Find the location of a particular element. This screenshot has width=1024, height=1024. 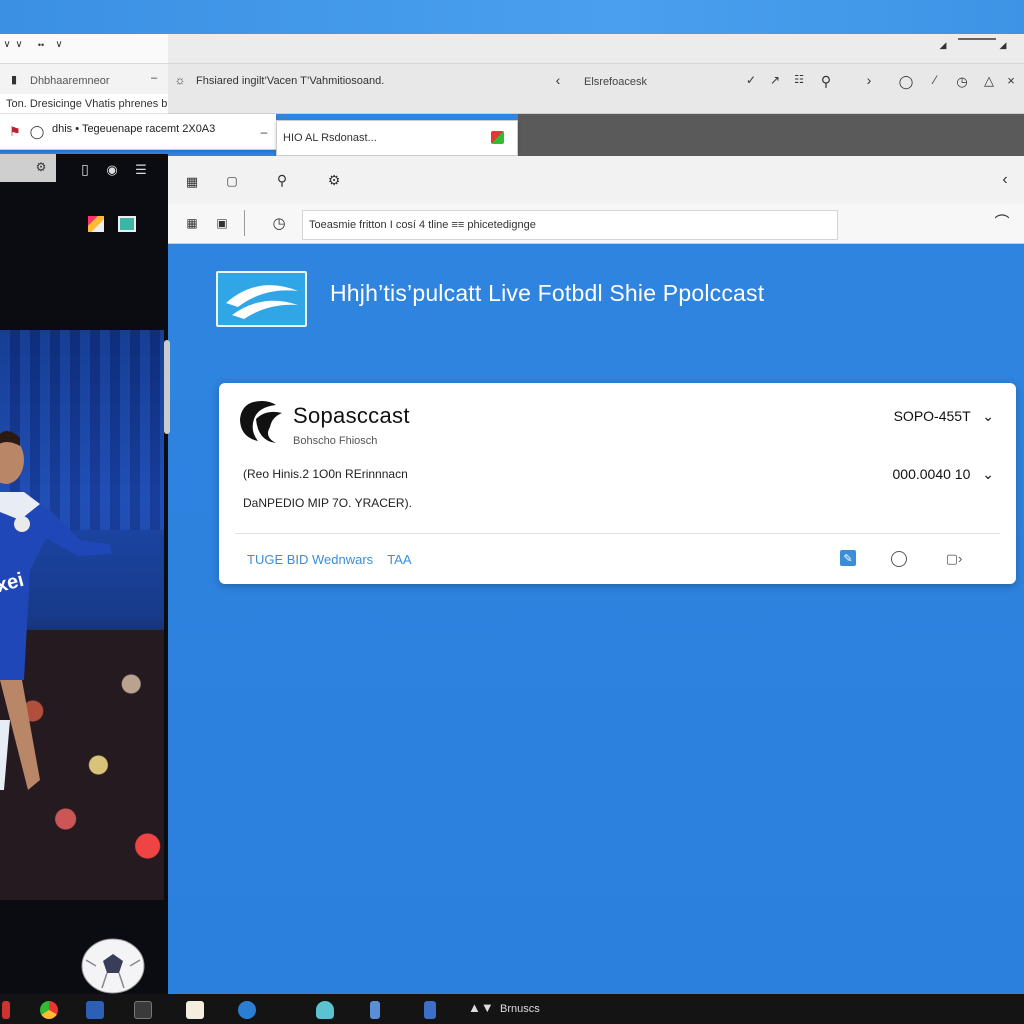

person-icon is located at coordinates (375, 1010).